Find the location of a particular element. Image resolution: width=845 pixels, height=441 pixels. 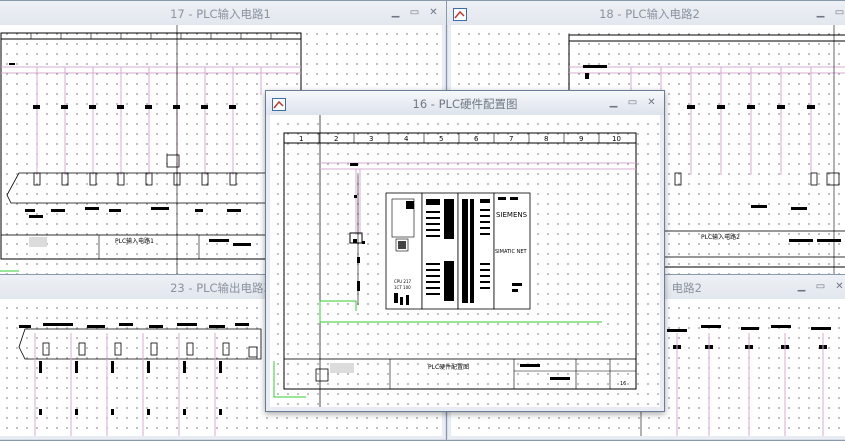

ruler-3: 3 is located at coordinates (371, 139).